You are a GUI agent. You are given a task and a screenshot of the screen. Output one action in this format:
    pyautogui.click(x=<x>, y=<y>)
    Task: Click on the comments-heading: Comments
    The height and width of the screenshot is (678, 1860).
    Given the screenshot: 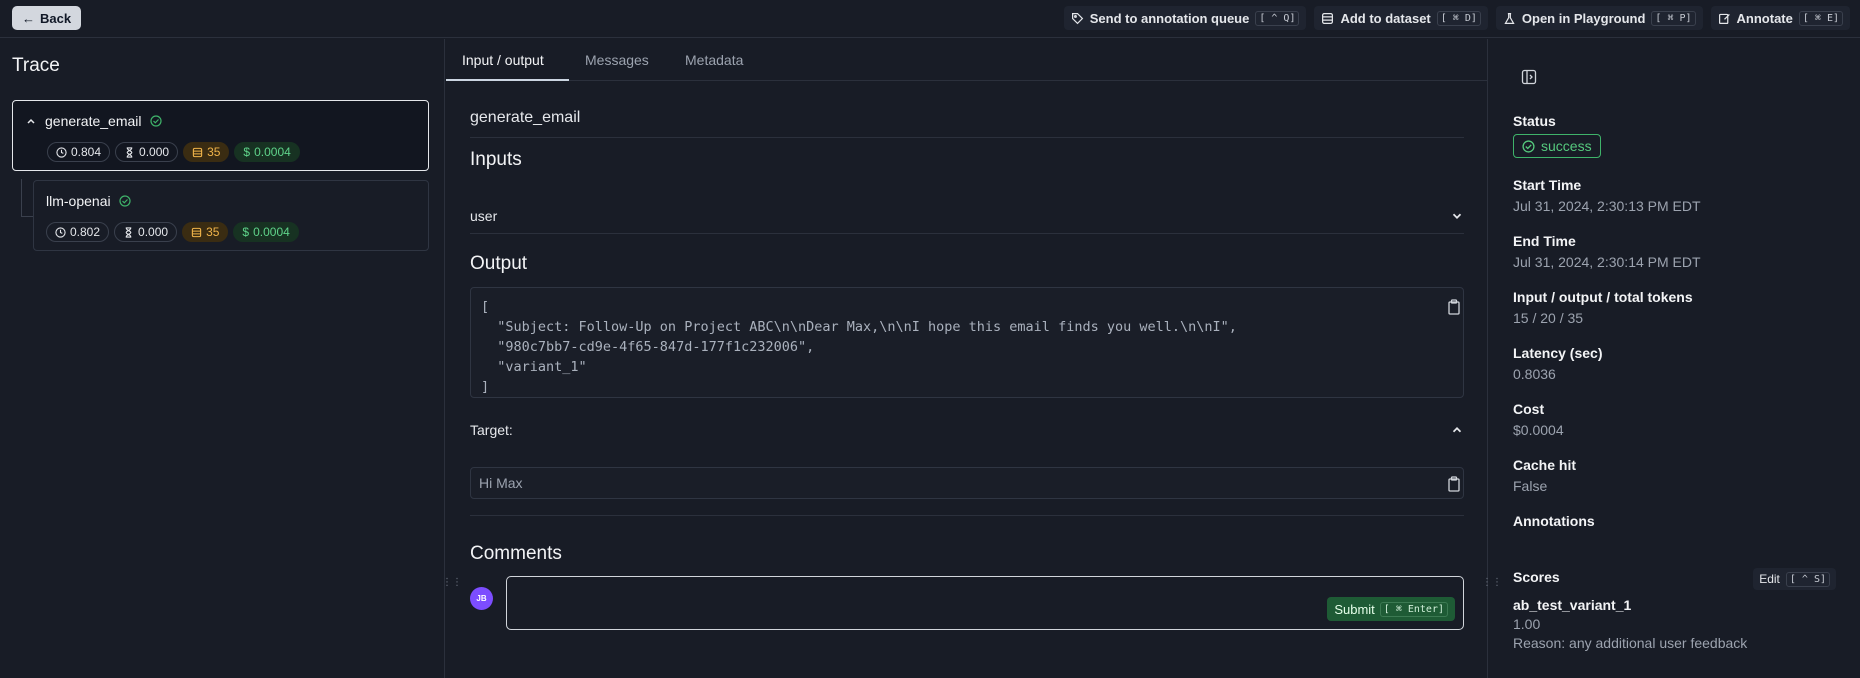 What is the action you would take?
    pyautogui.click(x=516, y=553)
    